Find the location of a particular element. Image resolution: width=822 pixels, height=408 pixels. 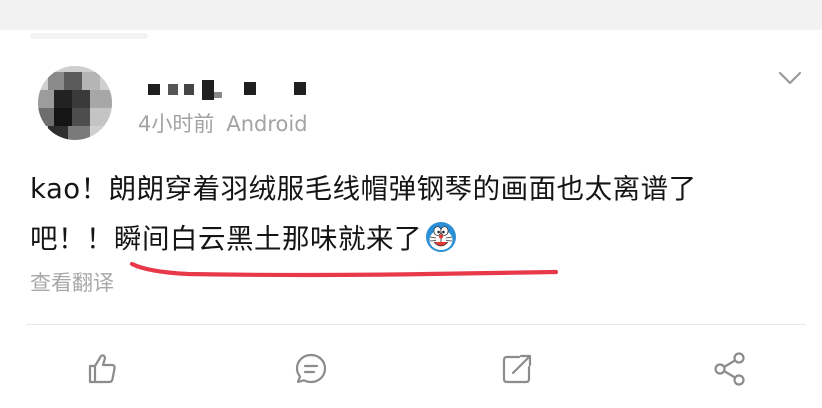

translate-link: 查看翻译 is located at coordinates (72, 283).